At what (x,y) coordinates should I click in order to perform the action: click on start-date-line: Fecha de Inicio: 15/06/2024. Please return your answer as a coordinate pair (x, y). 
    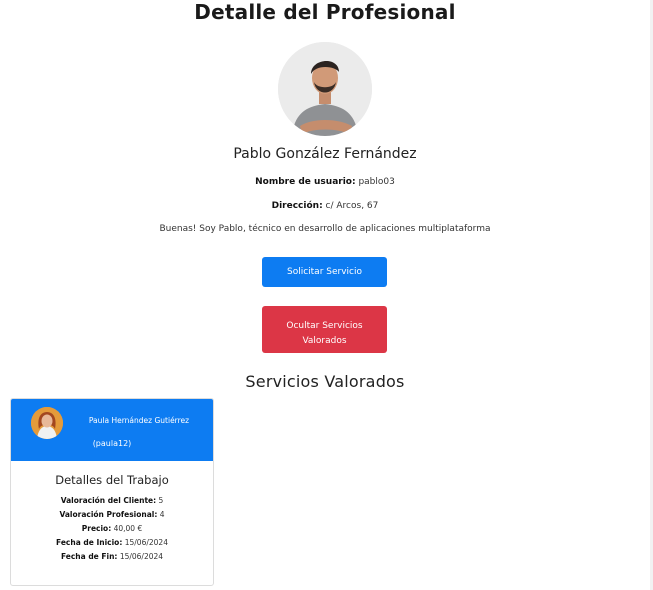
    Looking at the image, I should click on (112, 542).